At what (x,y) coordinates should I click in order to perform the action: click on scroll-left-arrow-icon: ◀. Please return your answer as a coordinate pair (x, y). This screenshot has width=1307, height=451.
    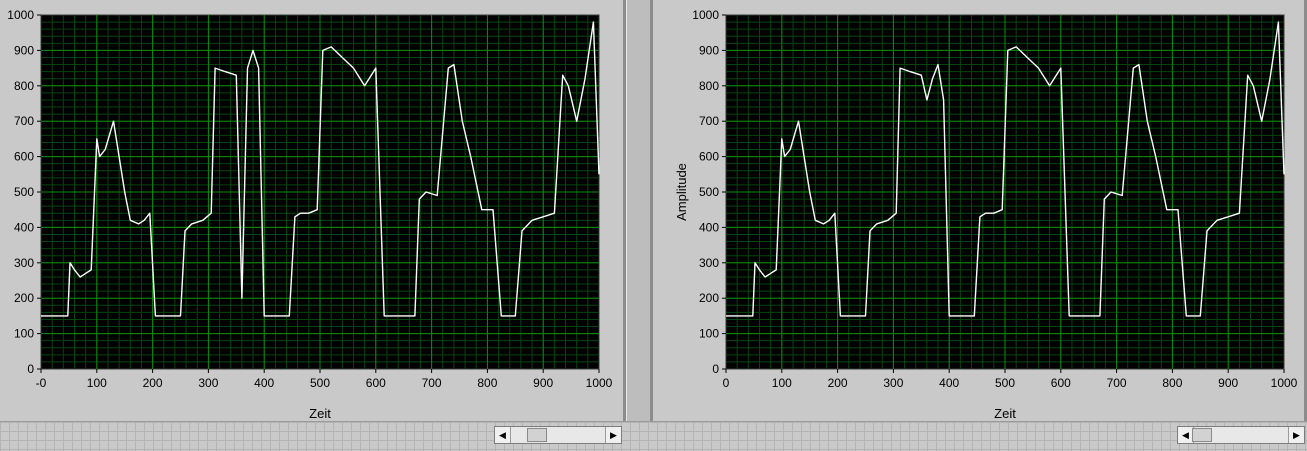
    Looking at the image, I should click on (503, 435).